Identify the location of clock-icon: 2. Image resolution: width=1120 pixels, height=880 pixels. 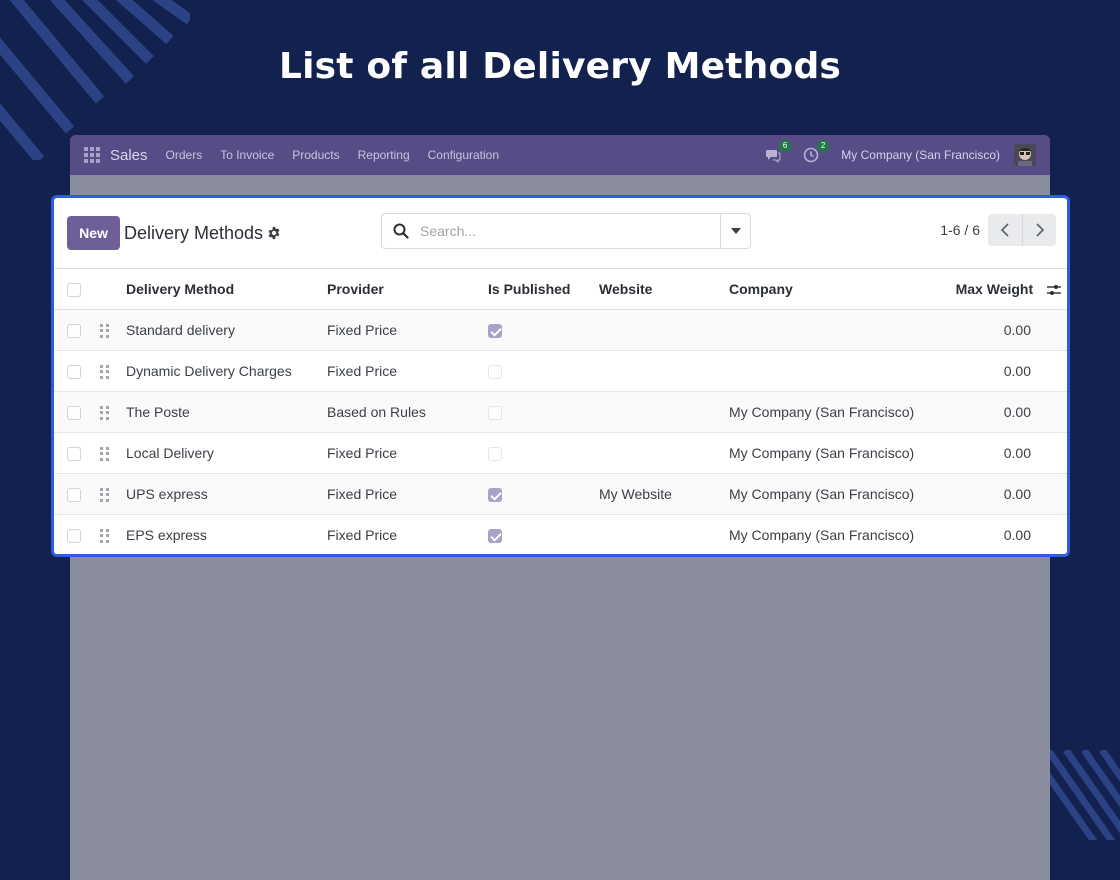
(816, 151).